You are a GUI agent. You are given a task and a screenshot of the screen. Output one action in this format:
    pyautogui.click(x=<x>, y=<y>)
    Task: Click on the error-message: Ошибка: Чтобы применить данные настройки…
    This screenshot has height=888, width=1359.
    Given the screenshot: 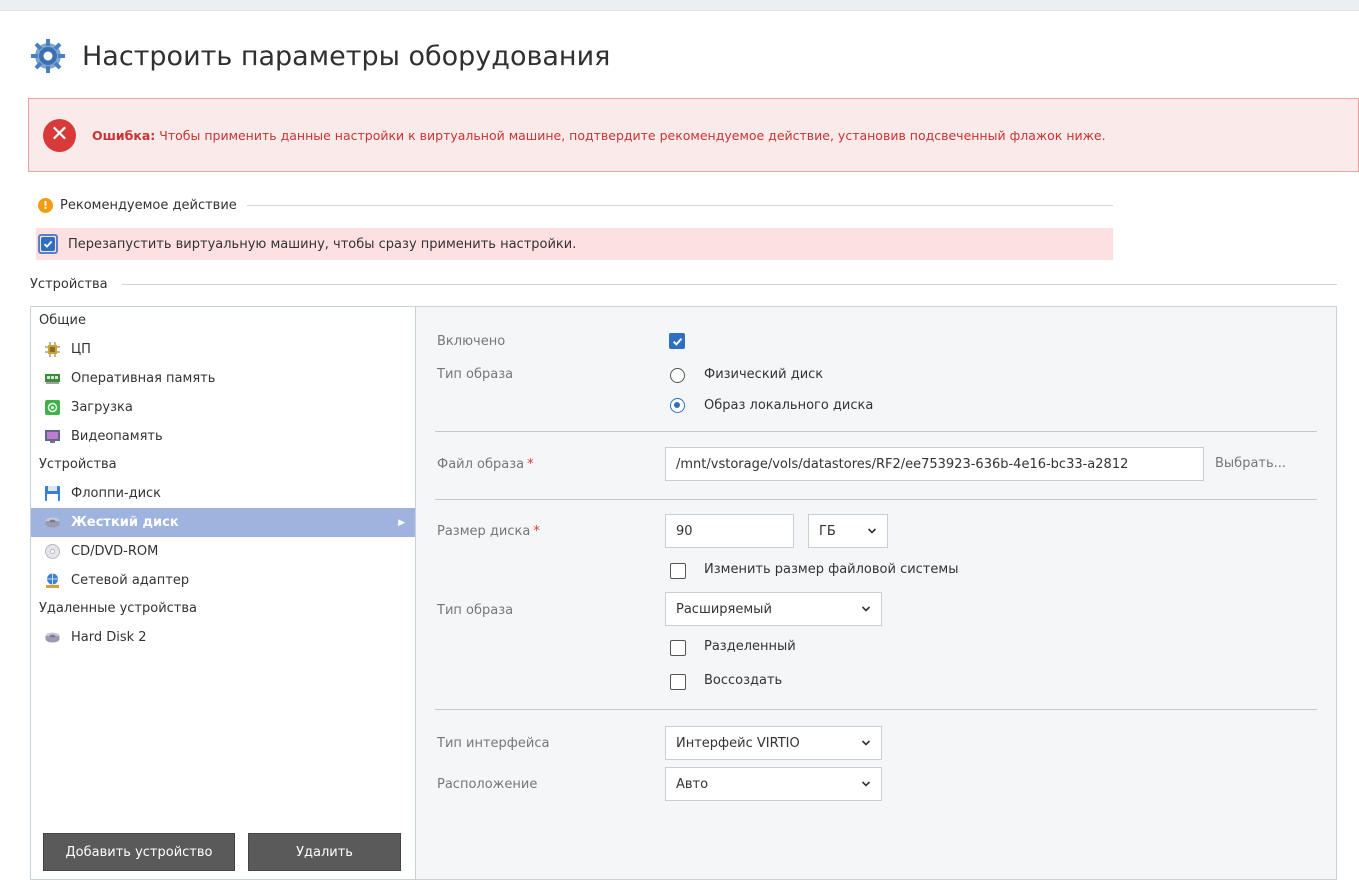 What is the action you would take?
    pyautogui.click(x=599, y=135)
    